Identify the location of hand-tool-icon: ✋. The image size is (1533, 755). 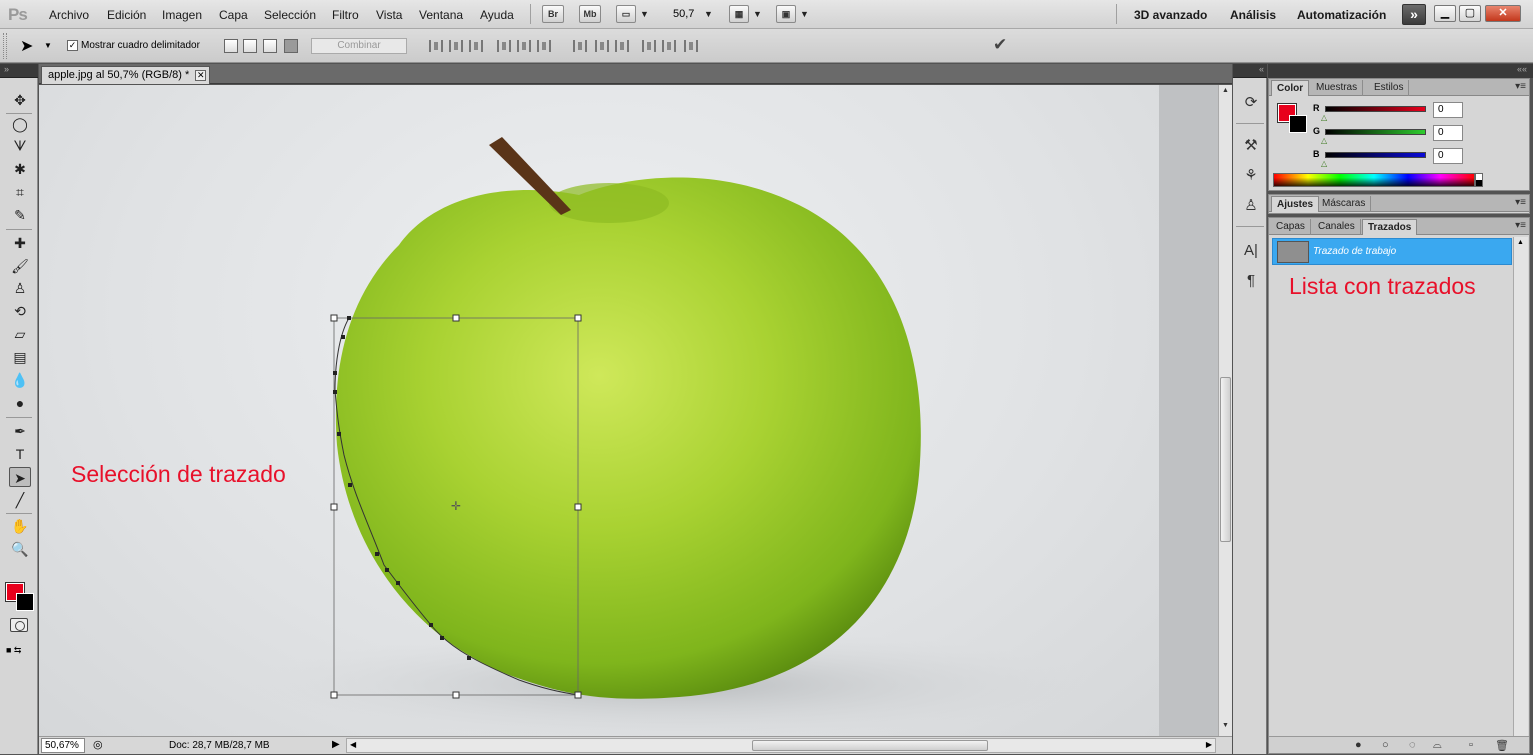
(20, 526).